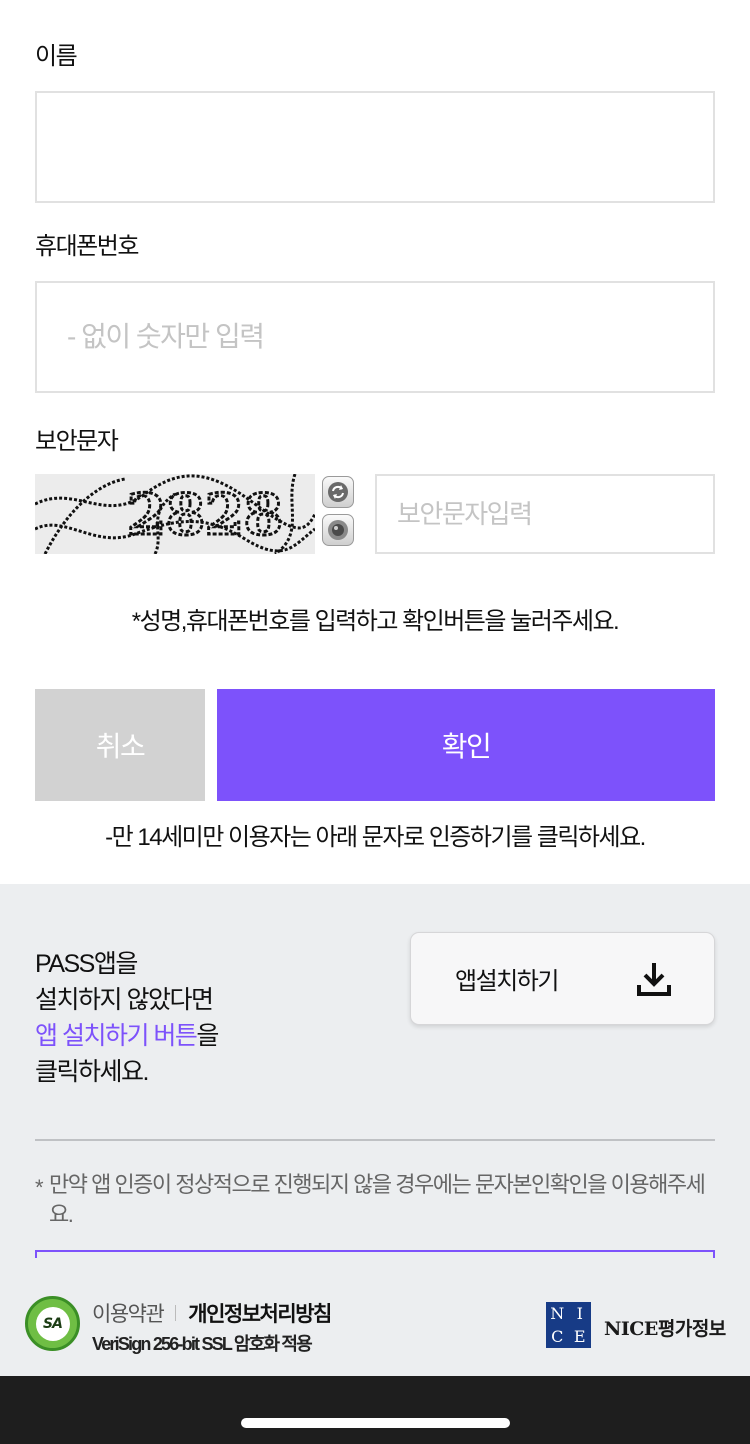 This screenshot has width=750, height=1444. I want to click on pass-guide-line4: 클릭하세요., so click(92, 1072).